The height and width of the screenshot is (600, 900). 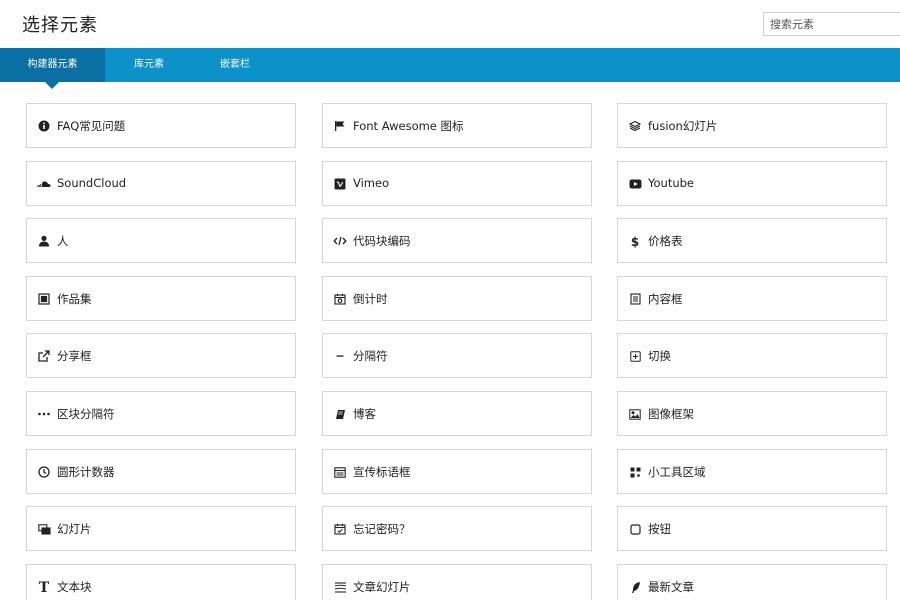 What do you see at coordinates (44, 472) in the screenshot?
I see `clock-icon` at bounding box center [44, 472].